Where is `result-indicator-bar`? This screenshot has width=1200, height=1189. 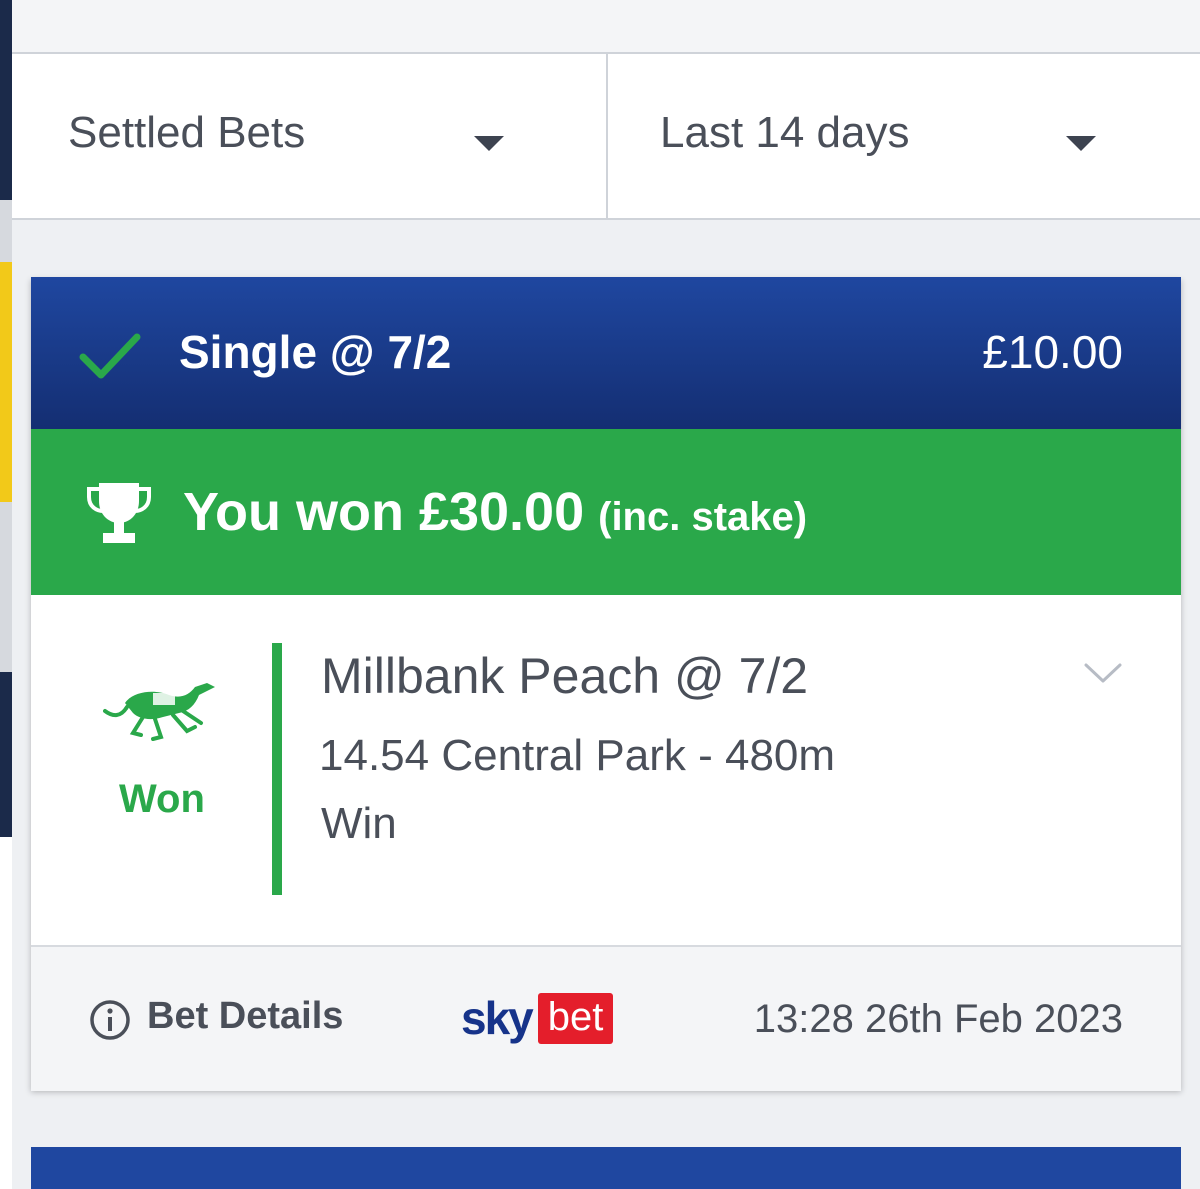
result-indicator-bar is located at coordinates (277, 769).